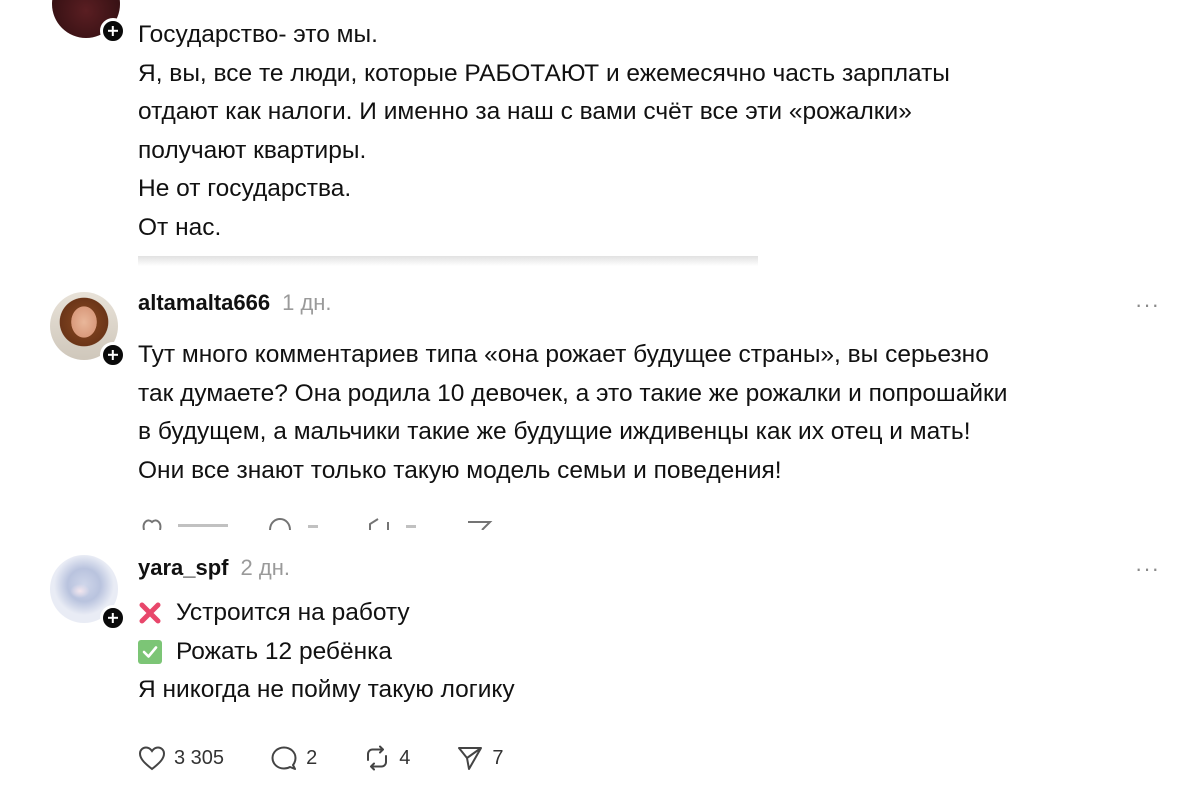 The image size is (1200, 800). What do you see at coordinates (498, 757) in the screenshot?
I see `share-count: 7` at bounding box center [498, 757].